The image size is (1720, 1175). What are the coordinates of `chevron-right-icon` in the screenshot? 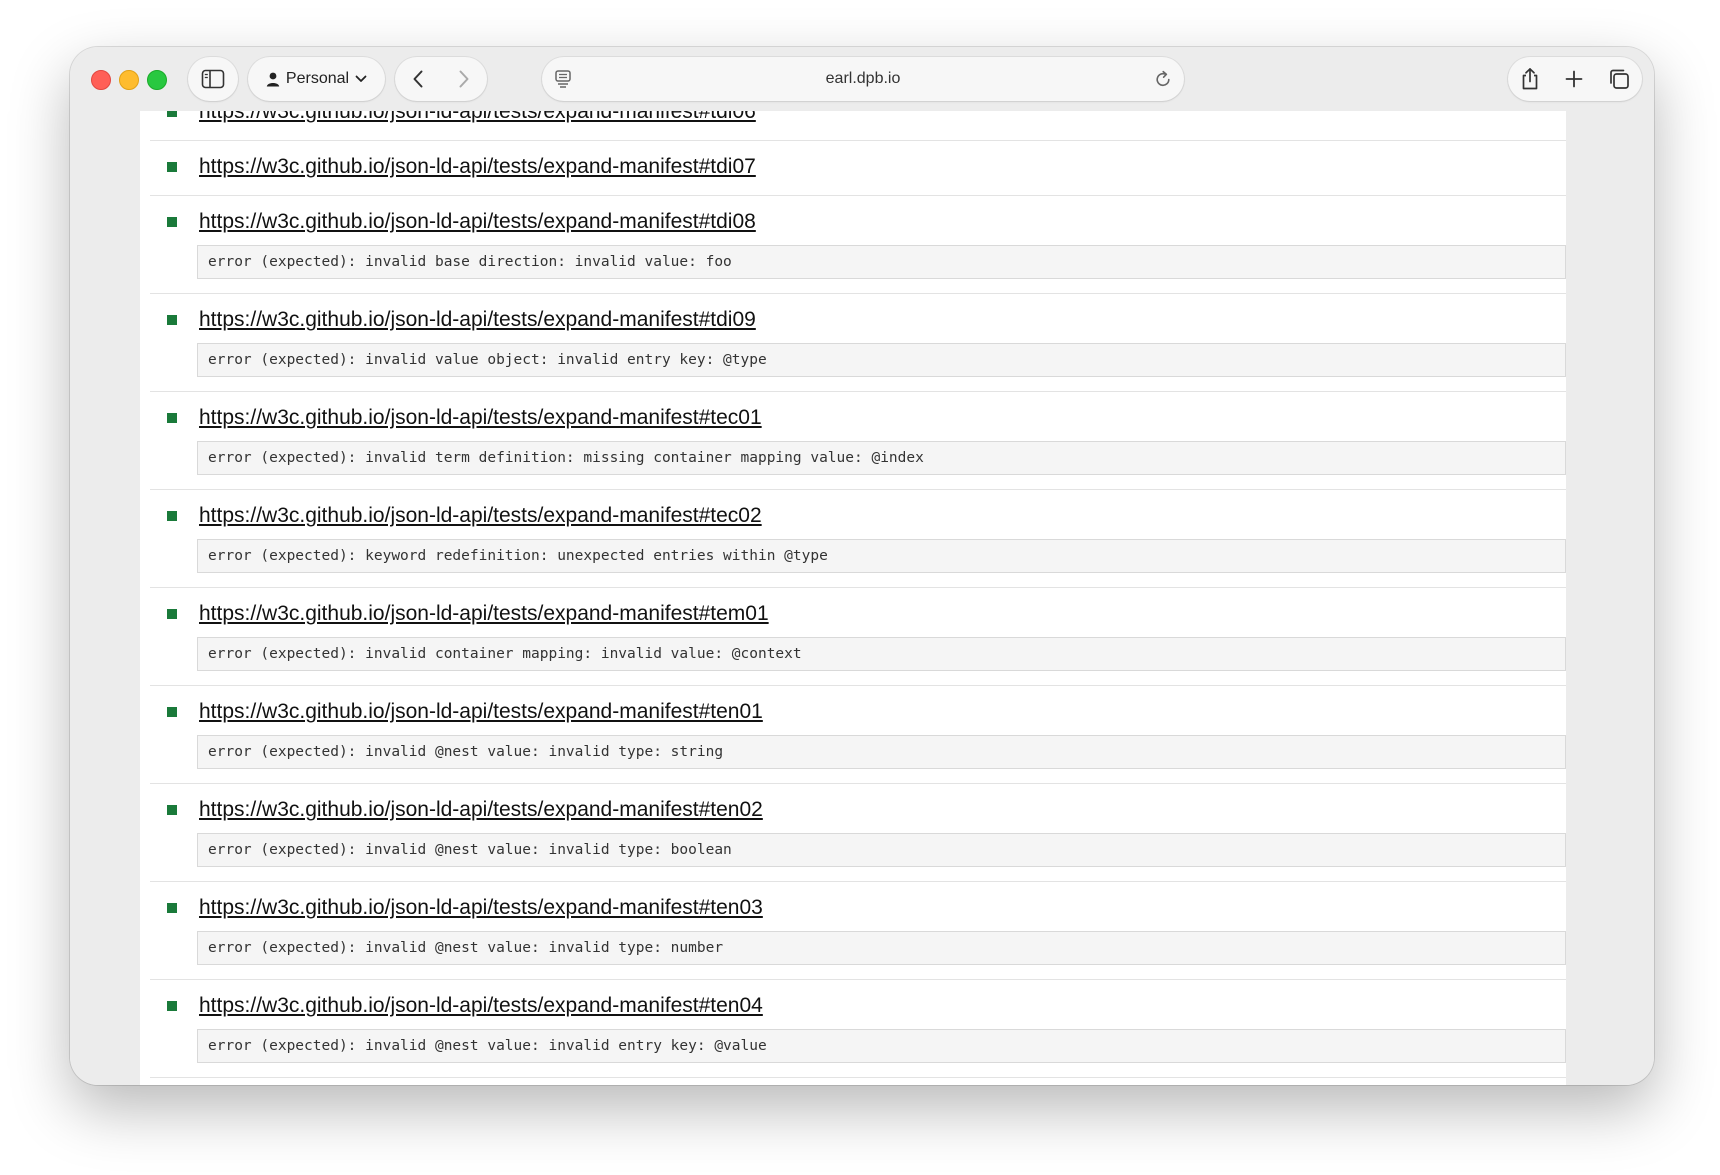 It's located at (464, 79).